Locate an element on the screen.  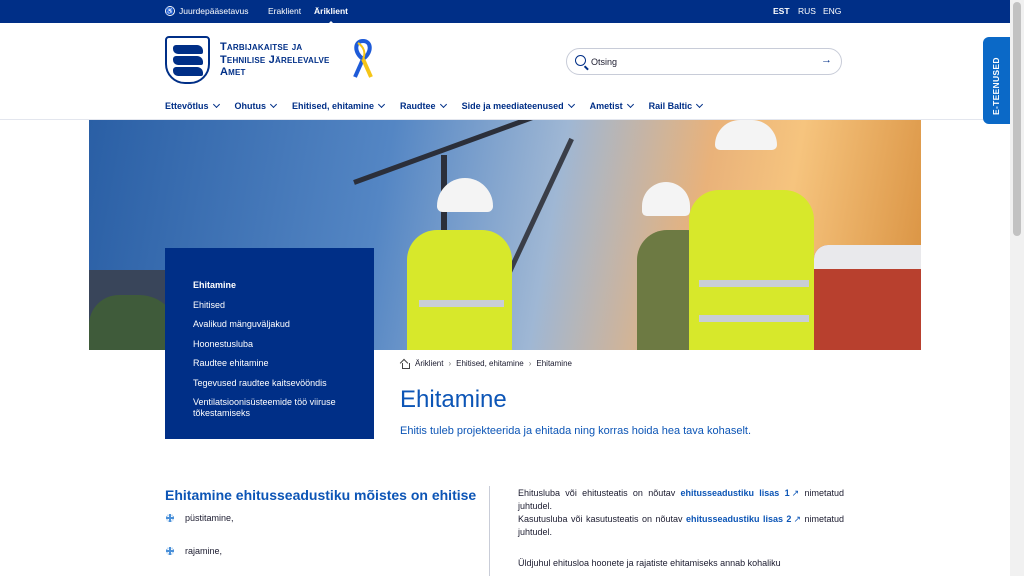
accessibility-link: ♿ Juurdepääsetavus is located at coordinates (206, 11).